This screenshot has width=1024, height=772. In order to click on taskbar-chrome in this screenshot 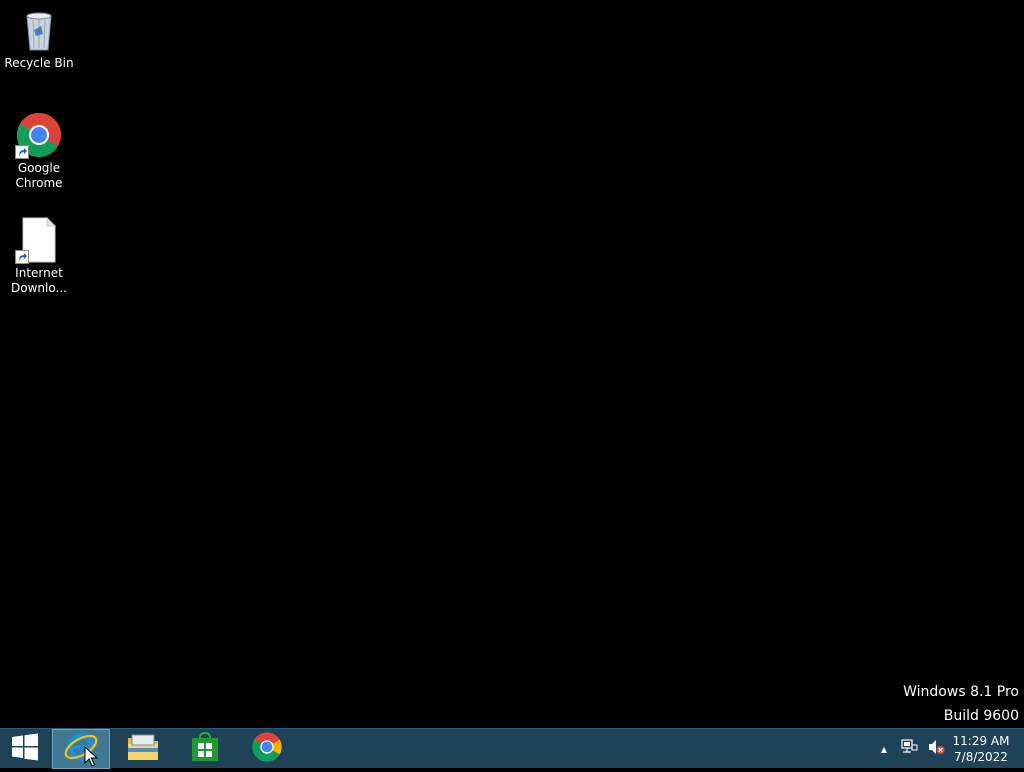, I will do `click(267, 749)`.